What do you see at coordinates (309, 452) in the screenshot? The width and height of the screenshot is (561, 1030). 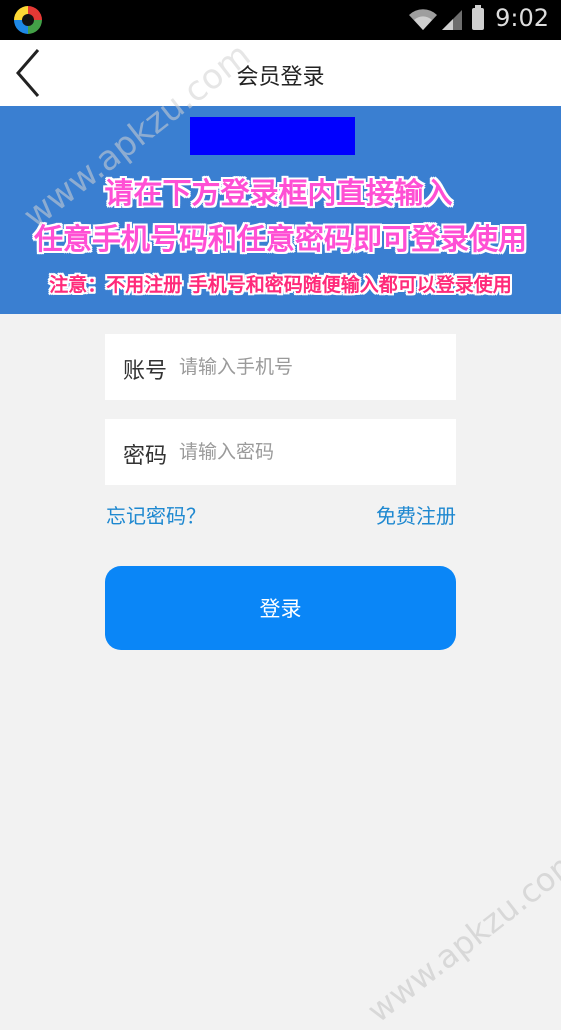 I see `password-input` at bounding box center [309, 452].